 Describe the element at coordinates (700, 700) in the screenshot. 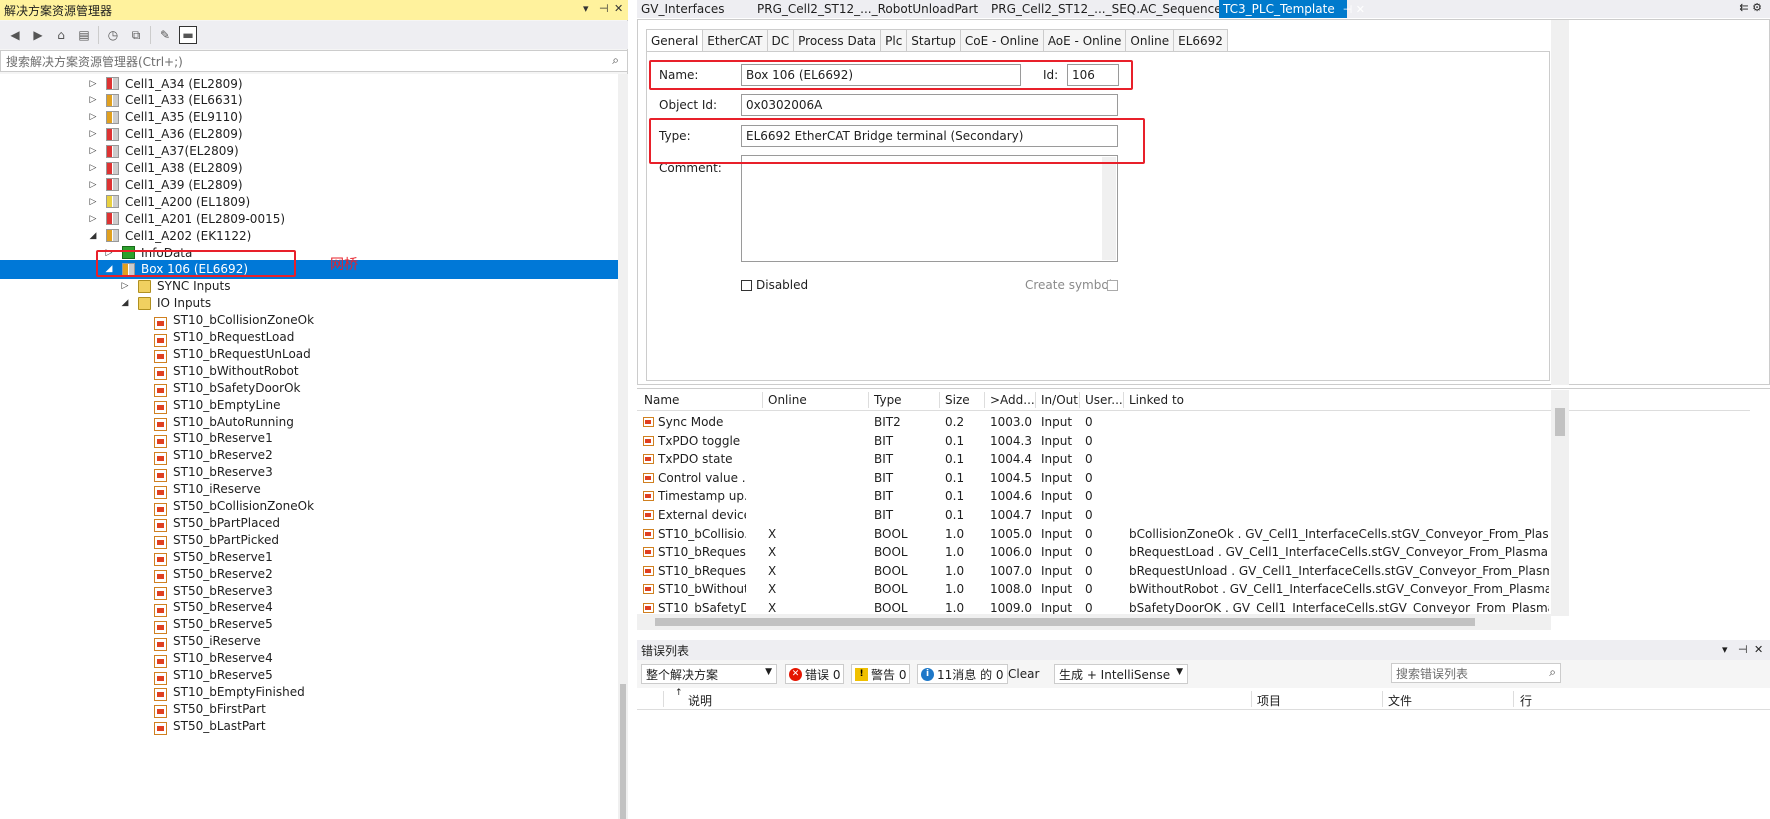

I see `error-col-description: 说明` at that location.